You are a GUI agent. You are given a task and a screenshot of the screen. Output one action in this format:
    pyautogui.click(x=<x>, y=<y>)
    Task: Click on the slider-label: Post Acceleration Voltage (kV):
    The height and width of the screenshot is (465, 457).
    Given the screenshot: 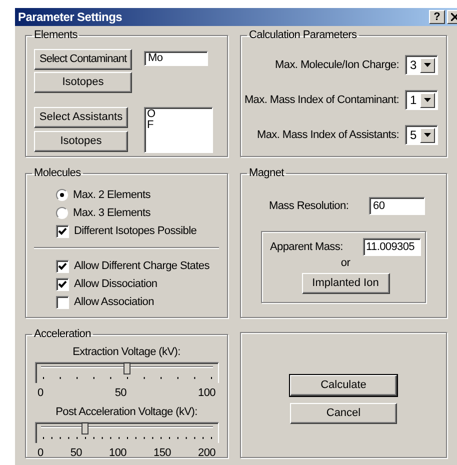 What is the action you would take?
    pyautogui.click(x=127, y=412)
    